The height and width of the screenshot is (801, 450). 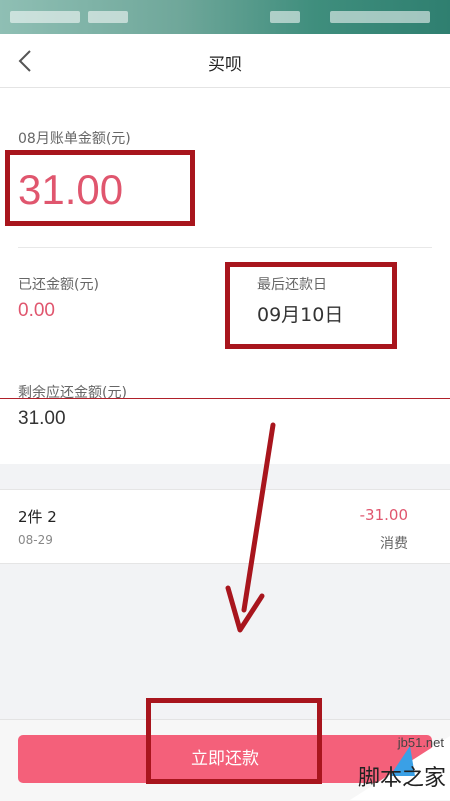 I want to click on annotation-arrow, so click(x=250, y=527).